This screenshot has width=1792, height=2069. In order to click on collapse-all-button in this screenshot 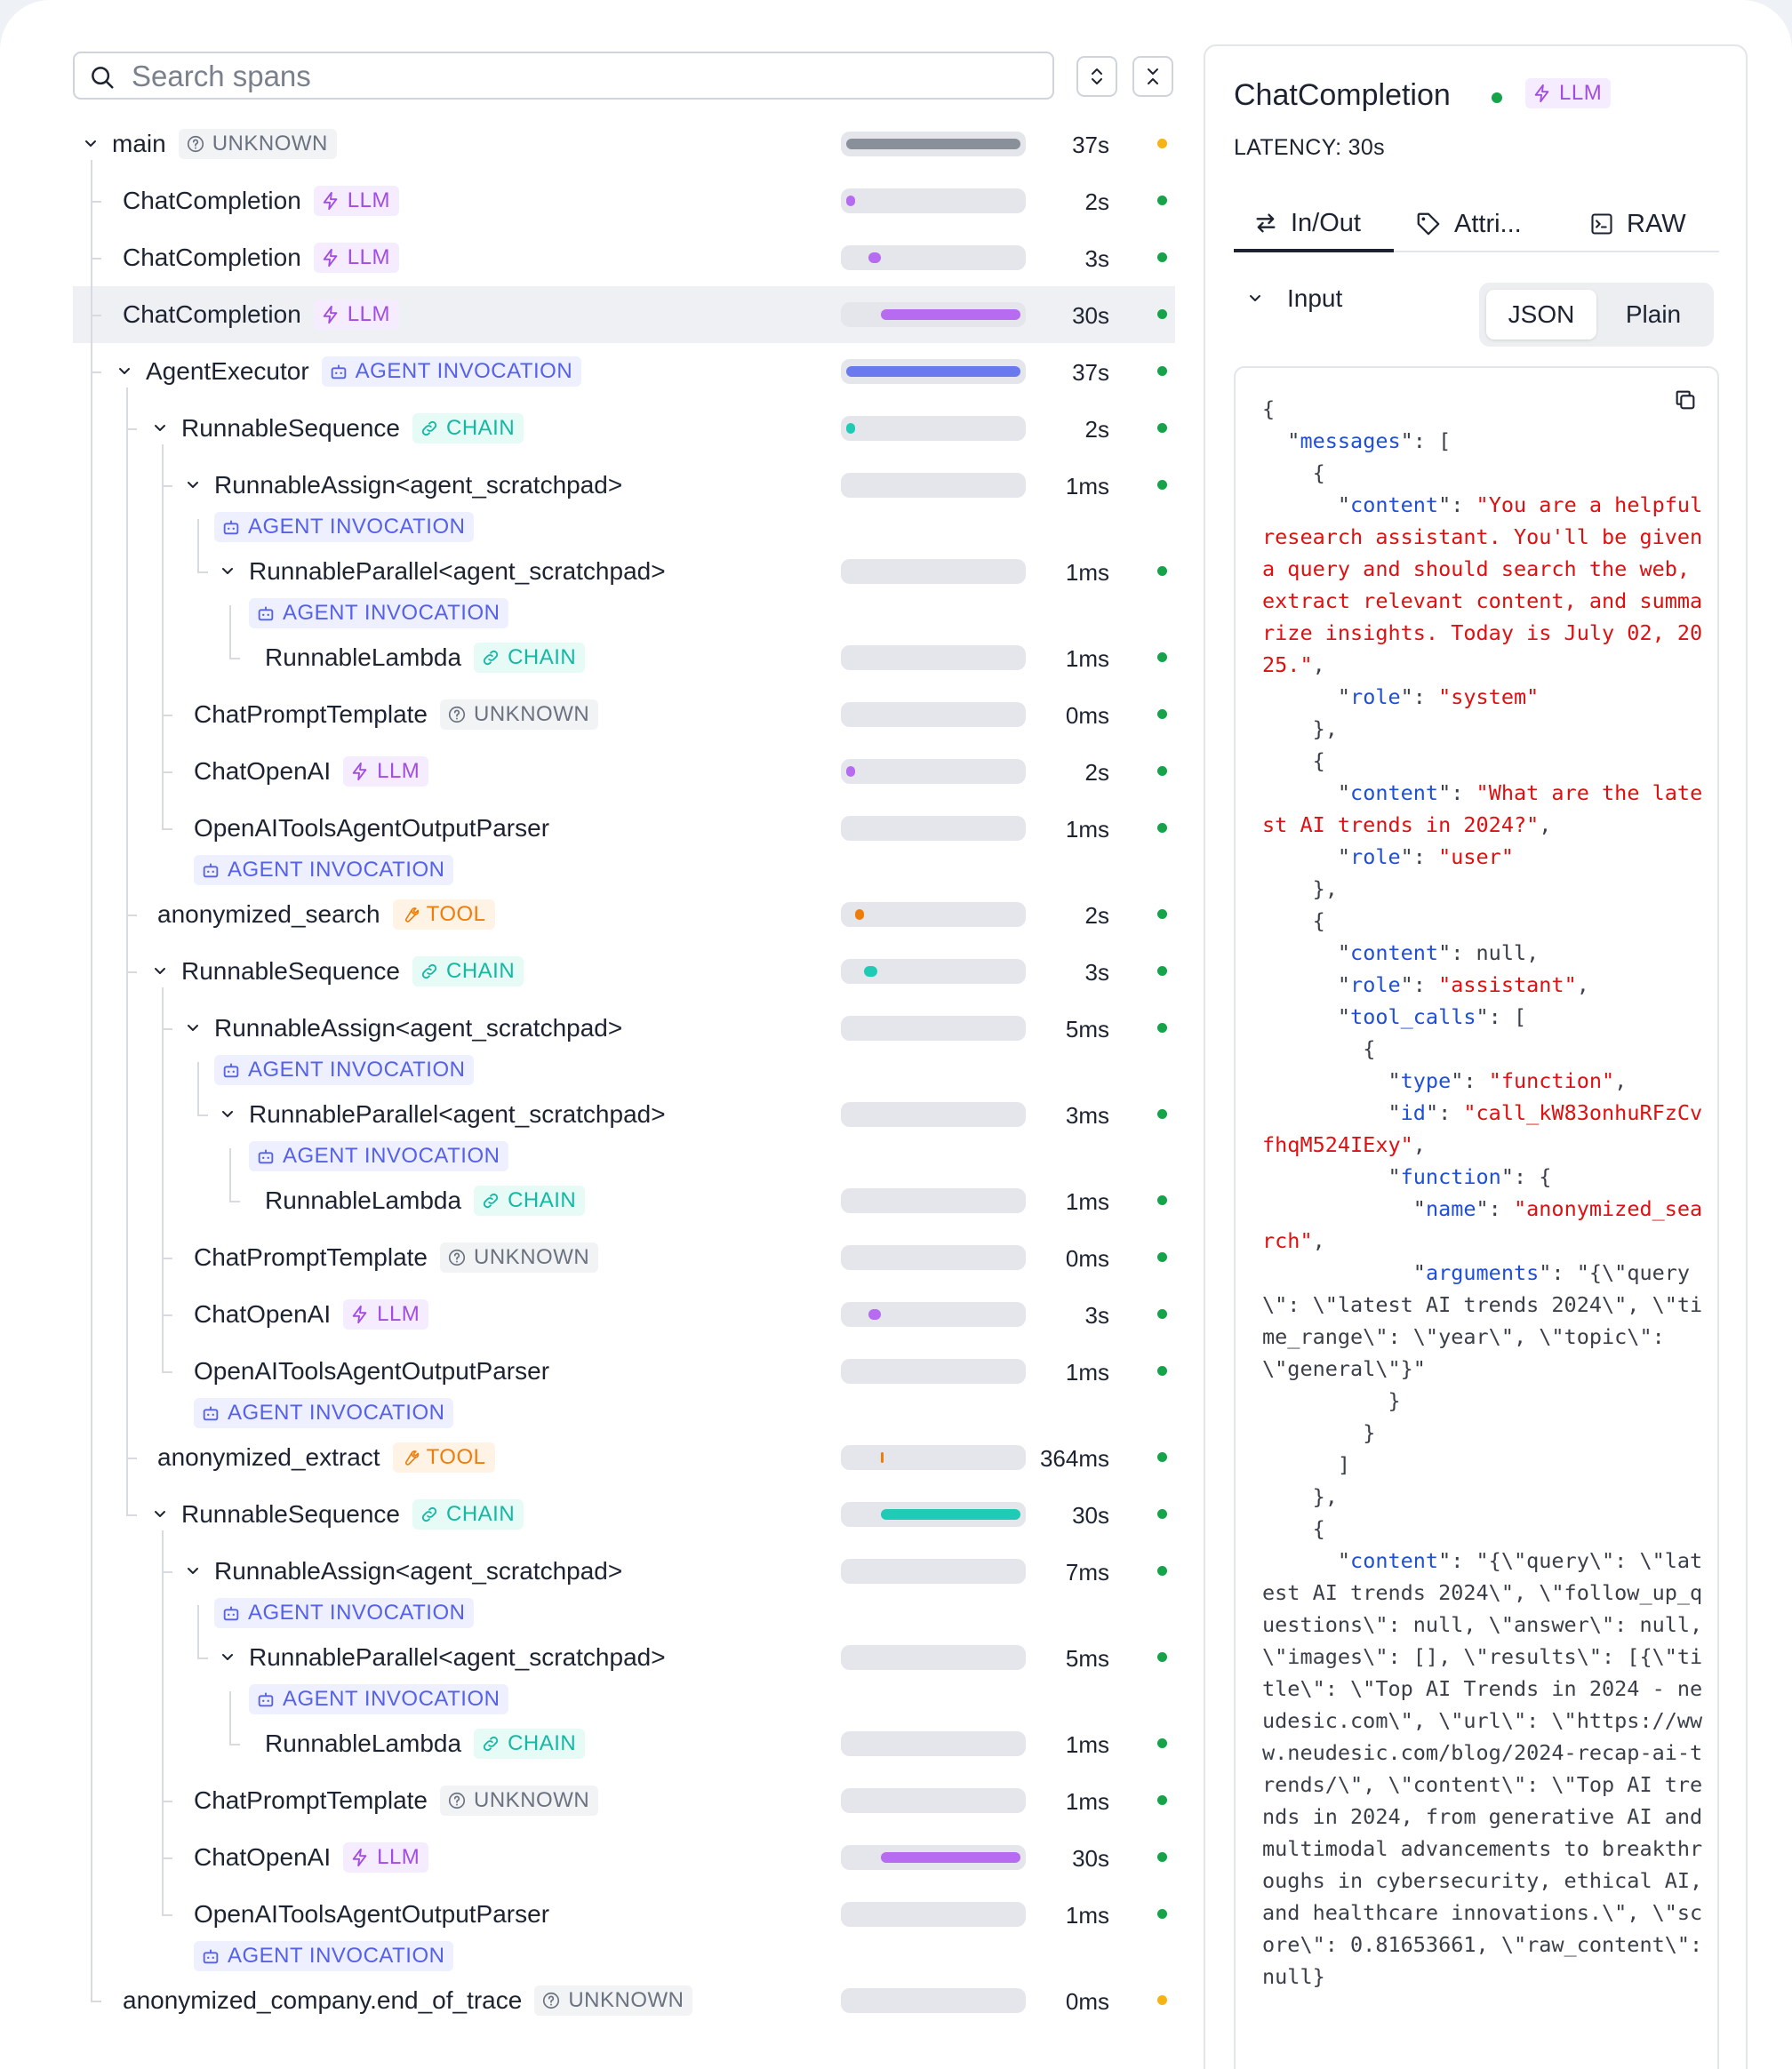, I will do `click(1152, 76)`.